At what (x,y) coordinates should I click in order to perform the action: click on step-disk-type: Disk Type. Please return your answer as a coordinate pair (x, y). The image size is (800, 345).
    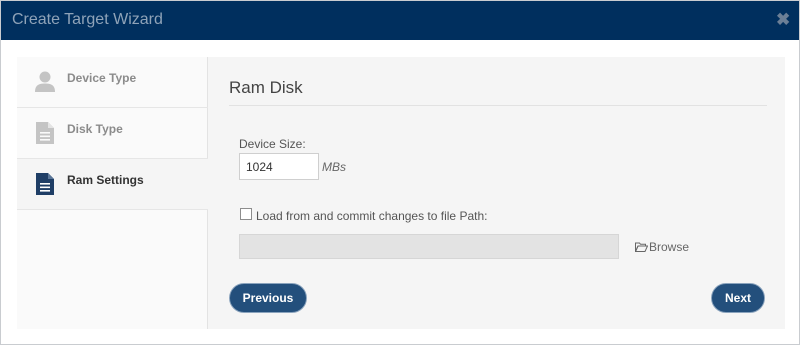
    Looking at the image, I should click on (112, 133).